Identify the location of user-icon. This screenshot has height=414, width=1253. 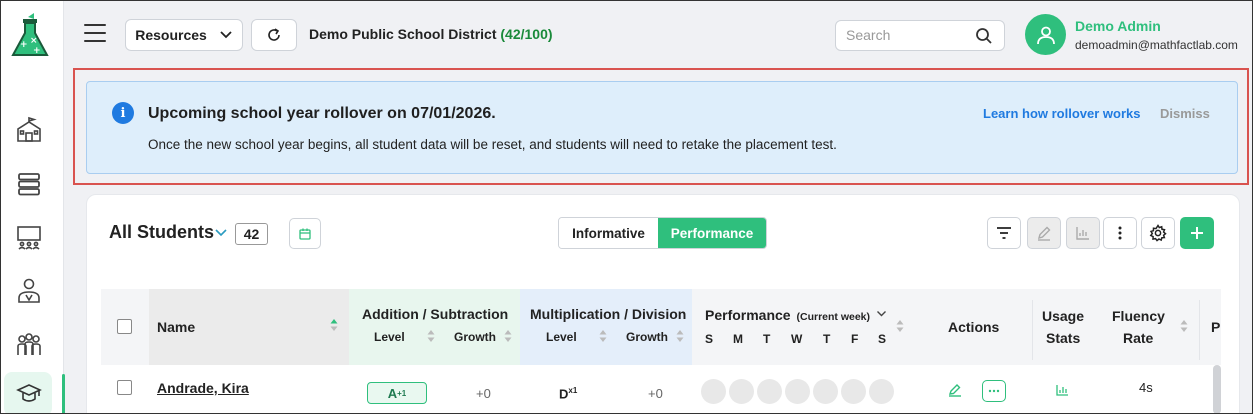
(1045, 35).